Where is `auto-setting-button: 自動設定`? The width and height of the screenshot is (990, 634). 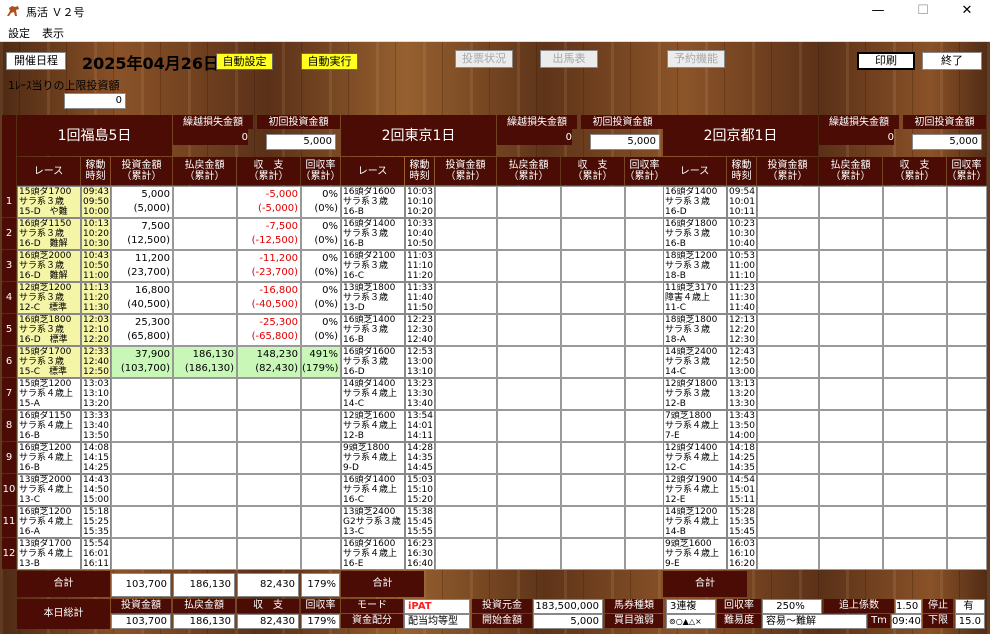 auto-setting-button: 自動設定 is located at coordinates (244, 61).